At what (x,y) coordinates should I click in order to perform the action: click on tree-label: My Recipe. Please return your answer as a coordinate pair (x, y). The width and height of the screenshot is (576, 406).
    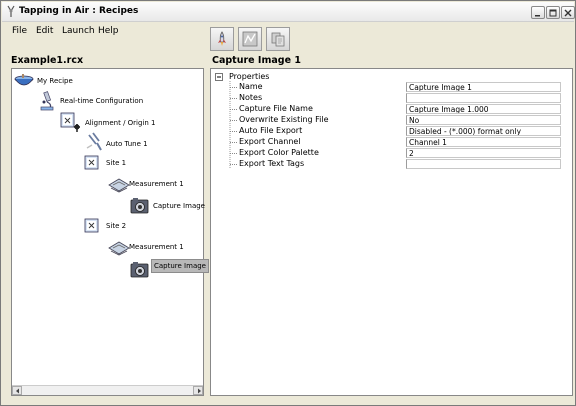
    Looking at the image, I should click on (55, 81).